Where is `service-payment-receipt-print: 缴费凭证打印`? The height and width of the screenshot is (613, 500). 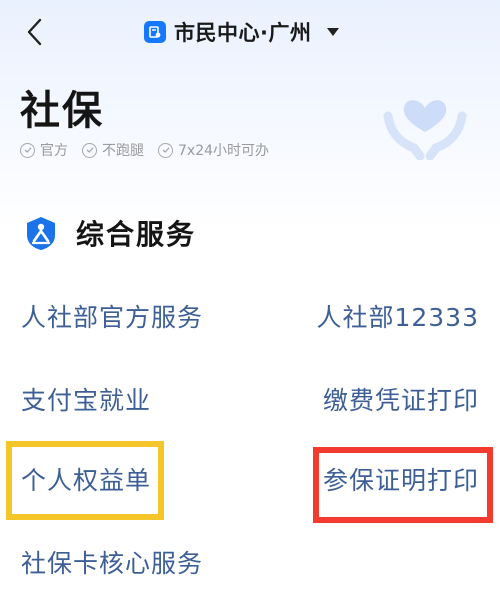
service-payment-receipt-print: 缴费凭证打印 is located at coordinates (401, 401).